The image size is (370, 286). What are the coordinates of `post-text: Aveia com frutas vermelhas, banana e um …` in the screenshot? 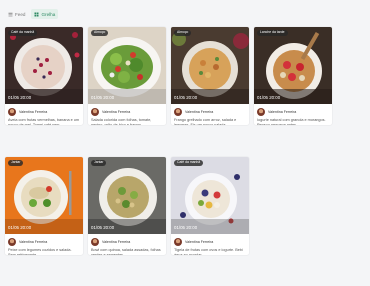 It's located at (44, 121).